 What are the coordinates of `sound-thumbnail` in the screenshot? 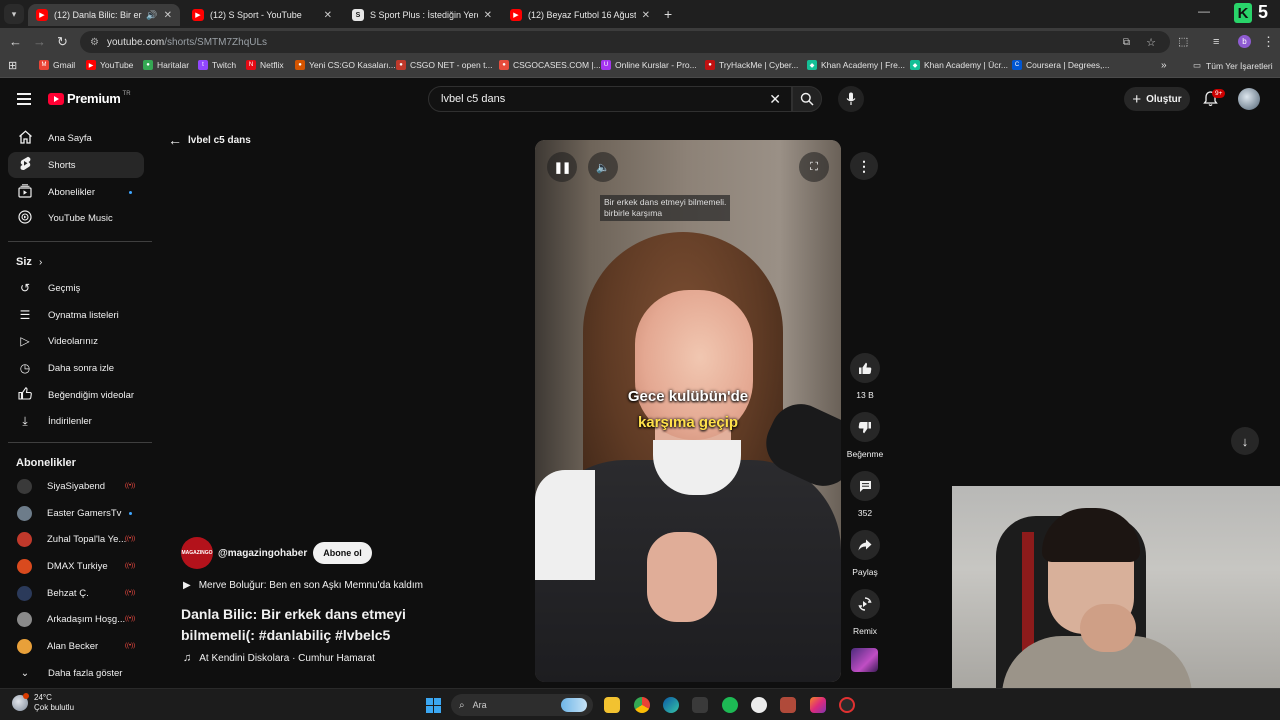 It's located at (864, 660).